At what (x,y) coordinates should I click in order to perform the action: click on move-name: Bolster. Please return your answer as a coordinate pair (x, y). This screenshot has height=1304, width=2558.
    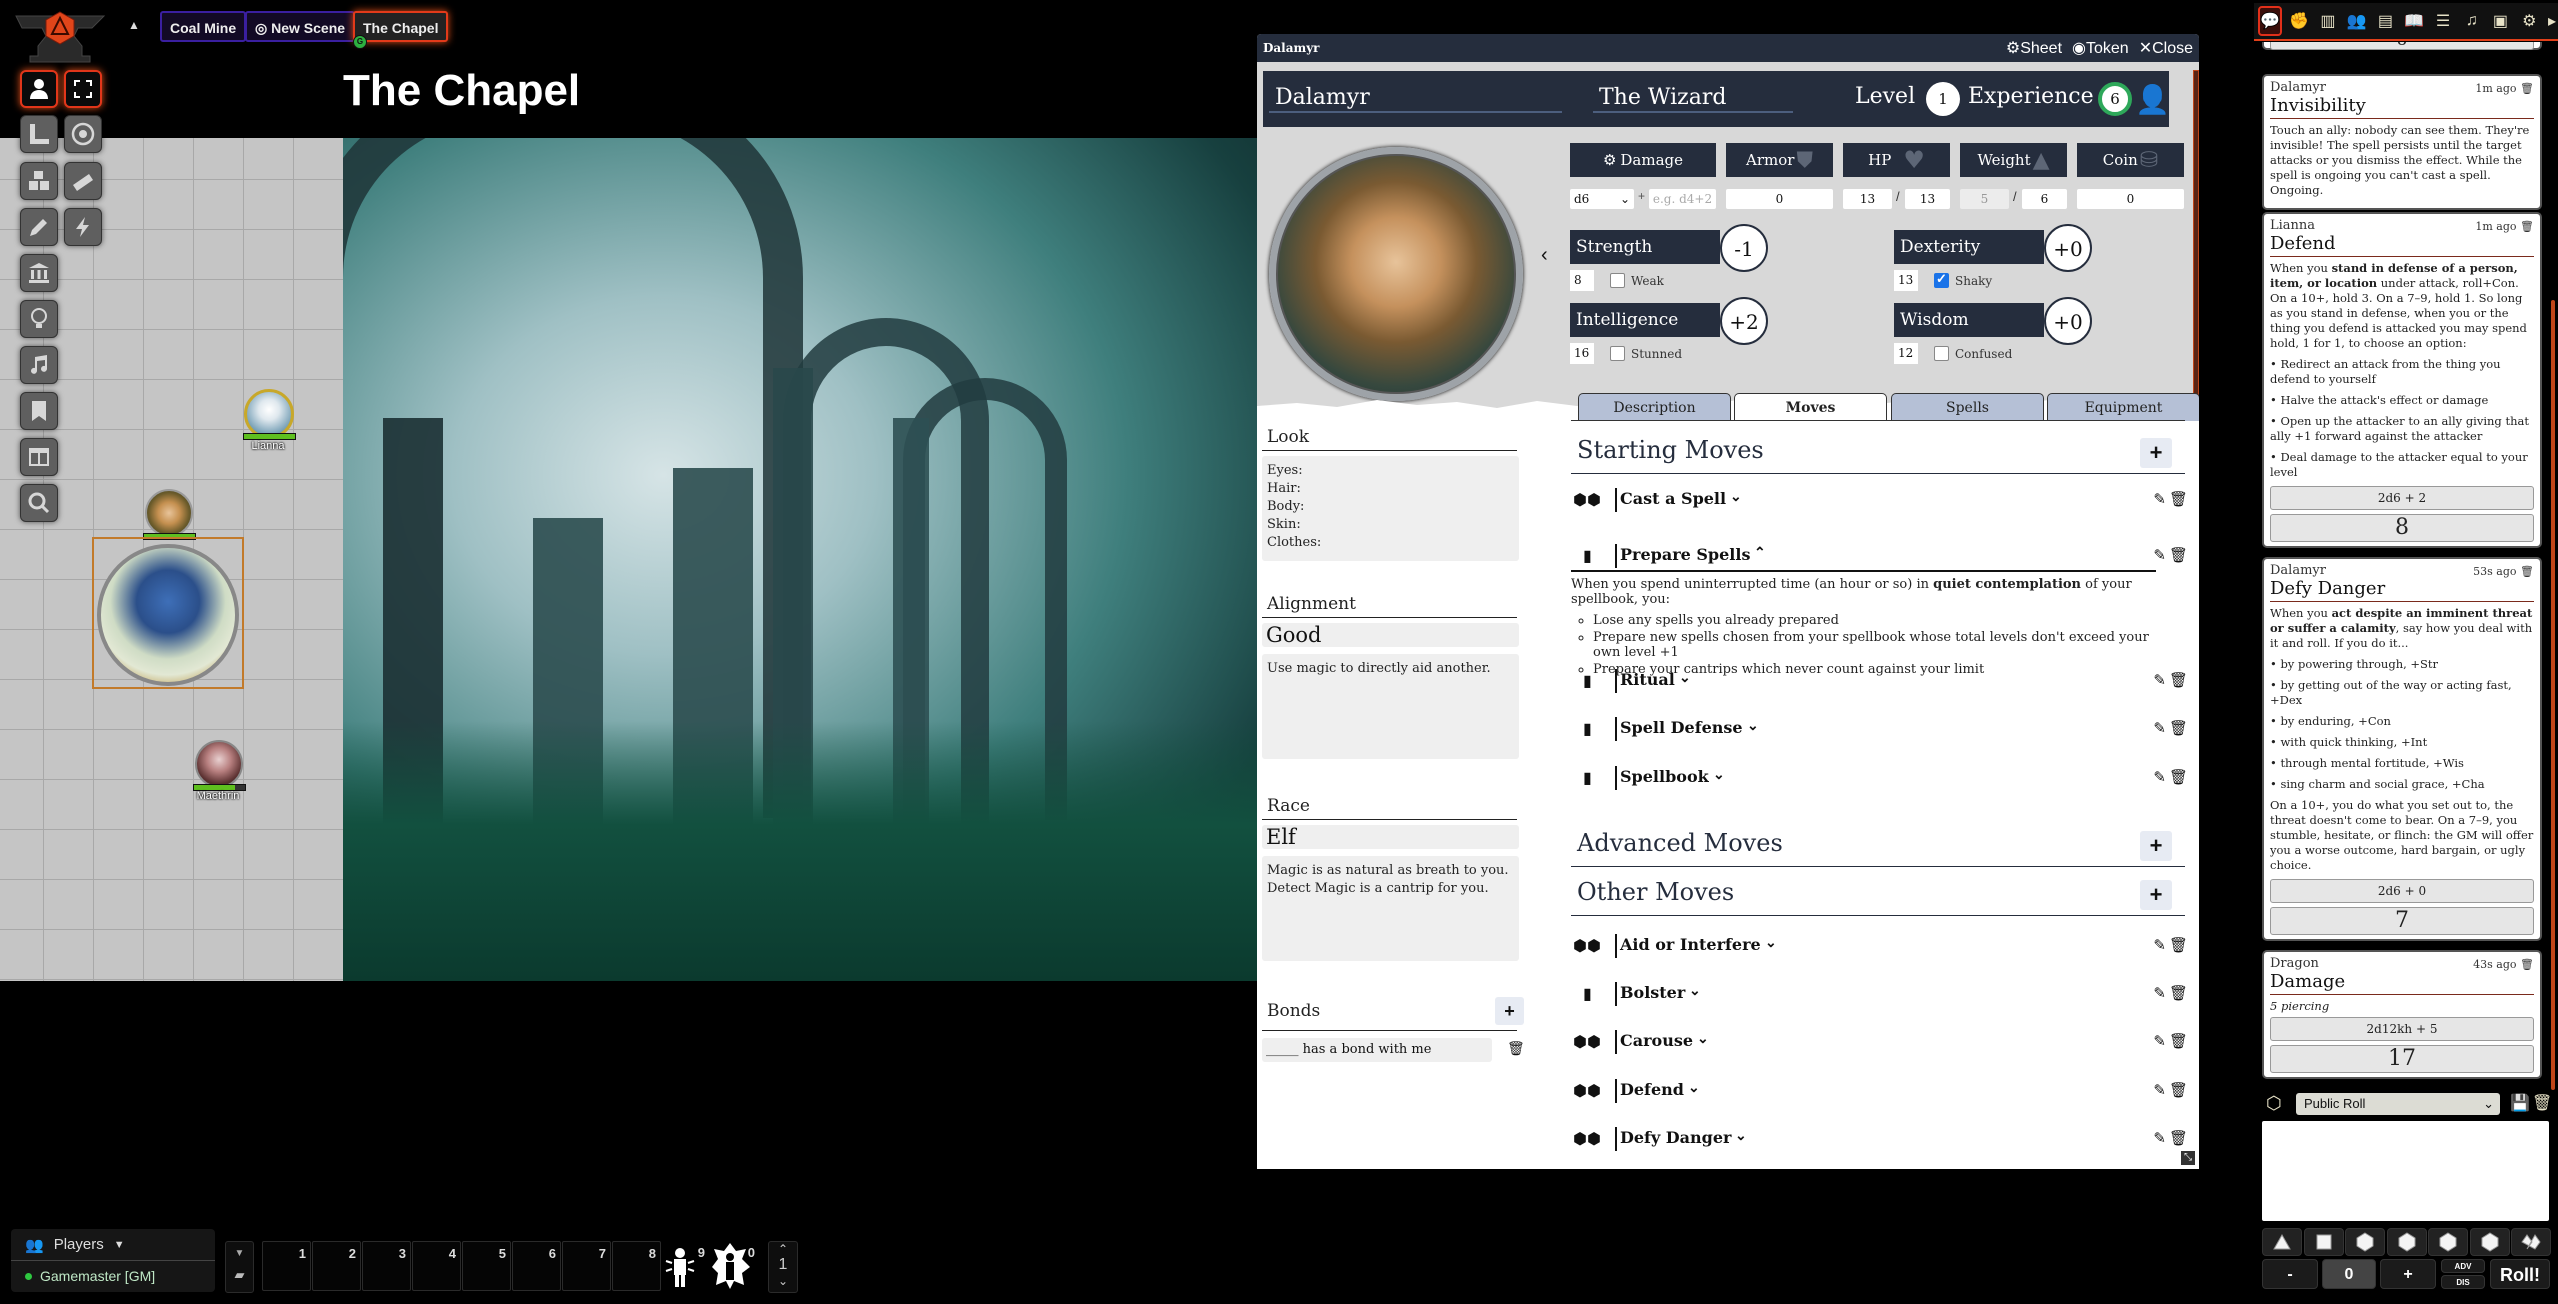
    Looking at the image, I should click on (1652, 992).